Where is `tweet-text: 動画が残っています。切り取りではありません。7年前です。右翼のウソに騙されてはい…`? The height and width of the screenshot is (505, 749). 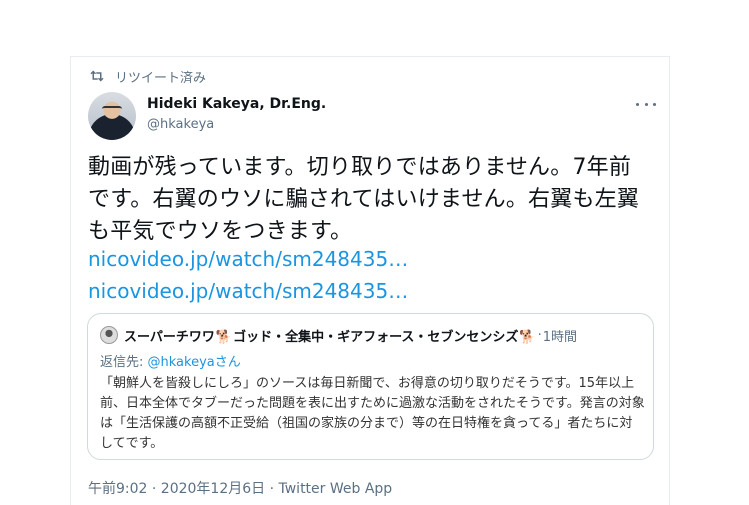 tweet-text: 動画が残っています。切り取りではありません。7年前です。右翼のウソに騙されてはい… is located at coordinates (364, 199).